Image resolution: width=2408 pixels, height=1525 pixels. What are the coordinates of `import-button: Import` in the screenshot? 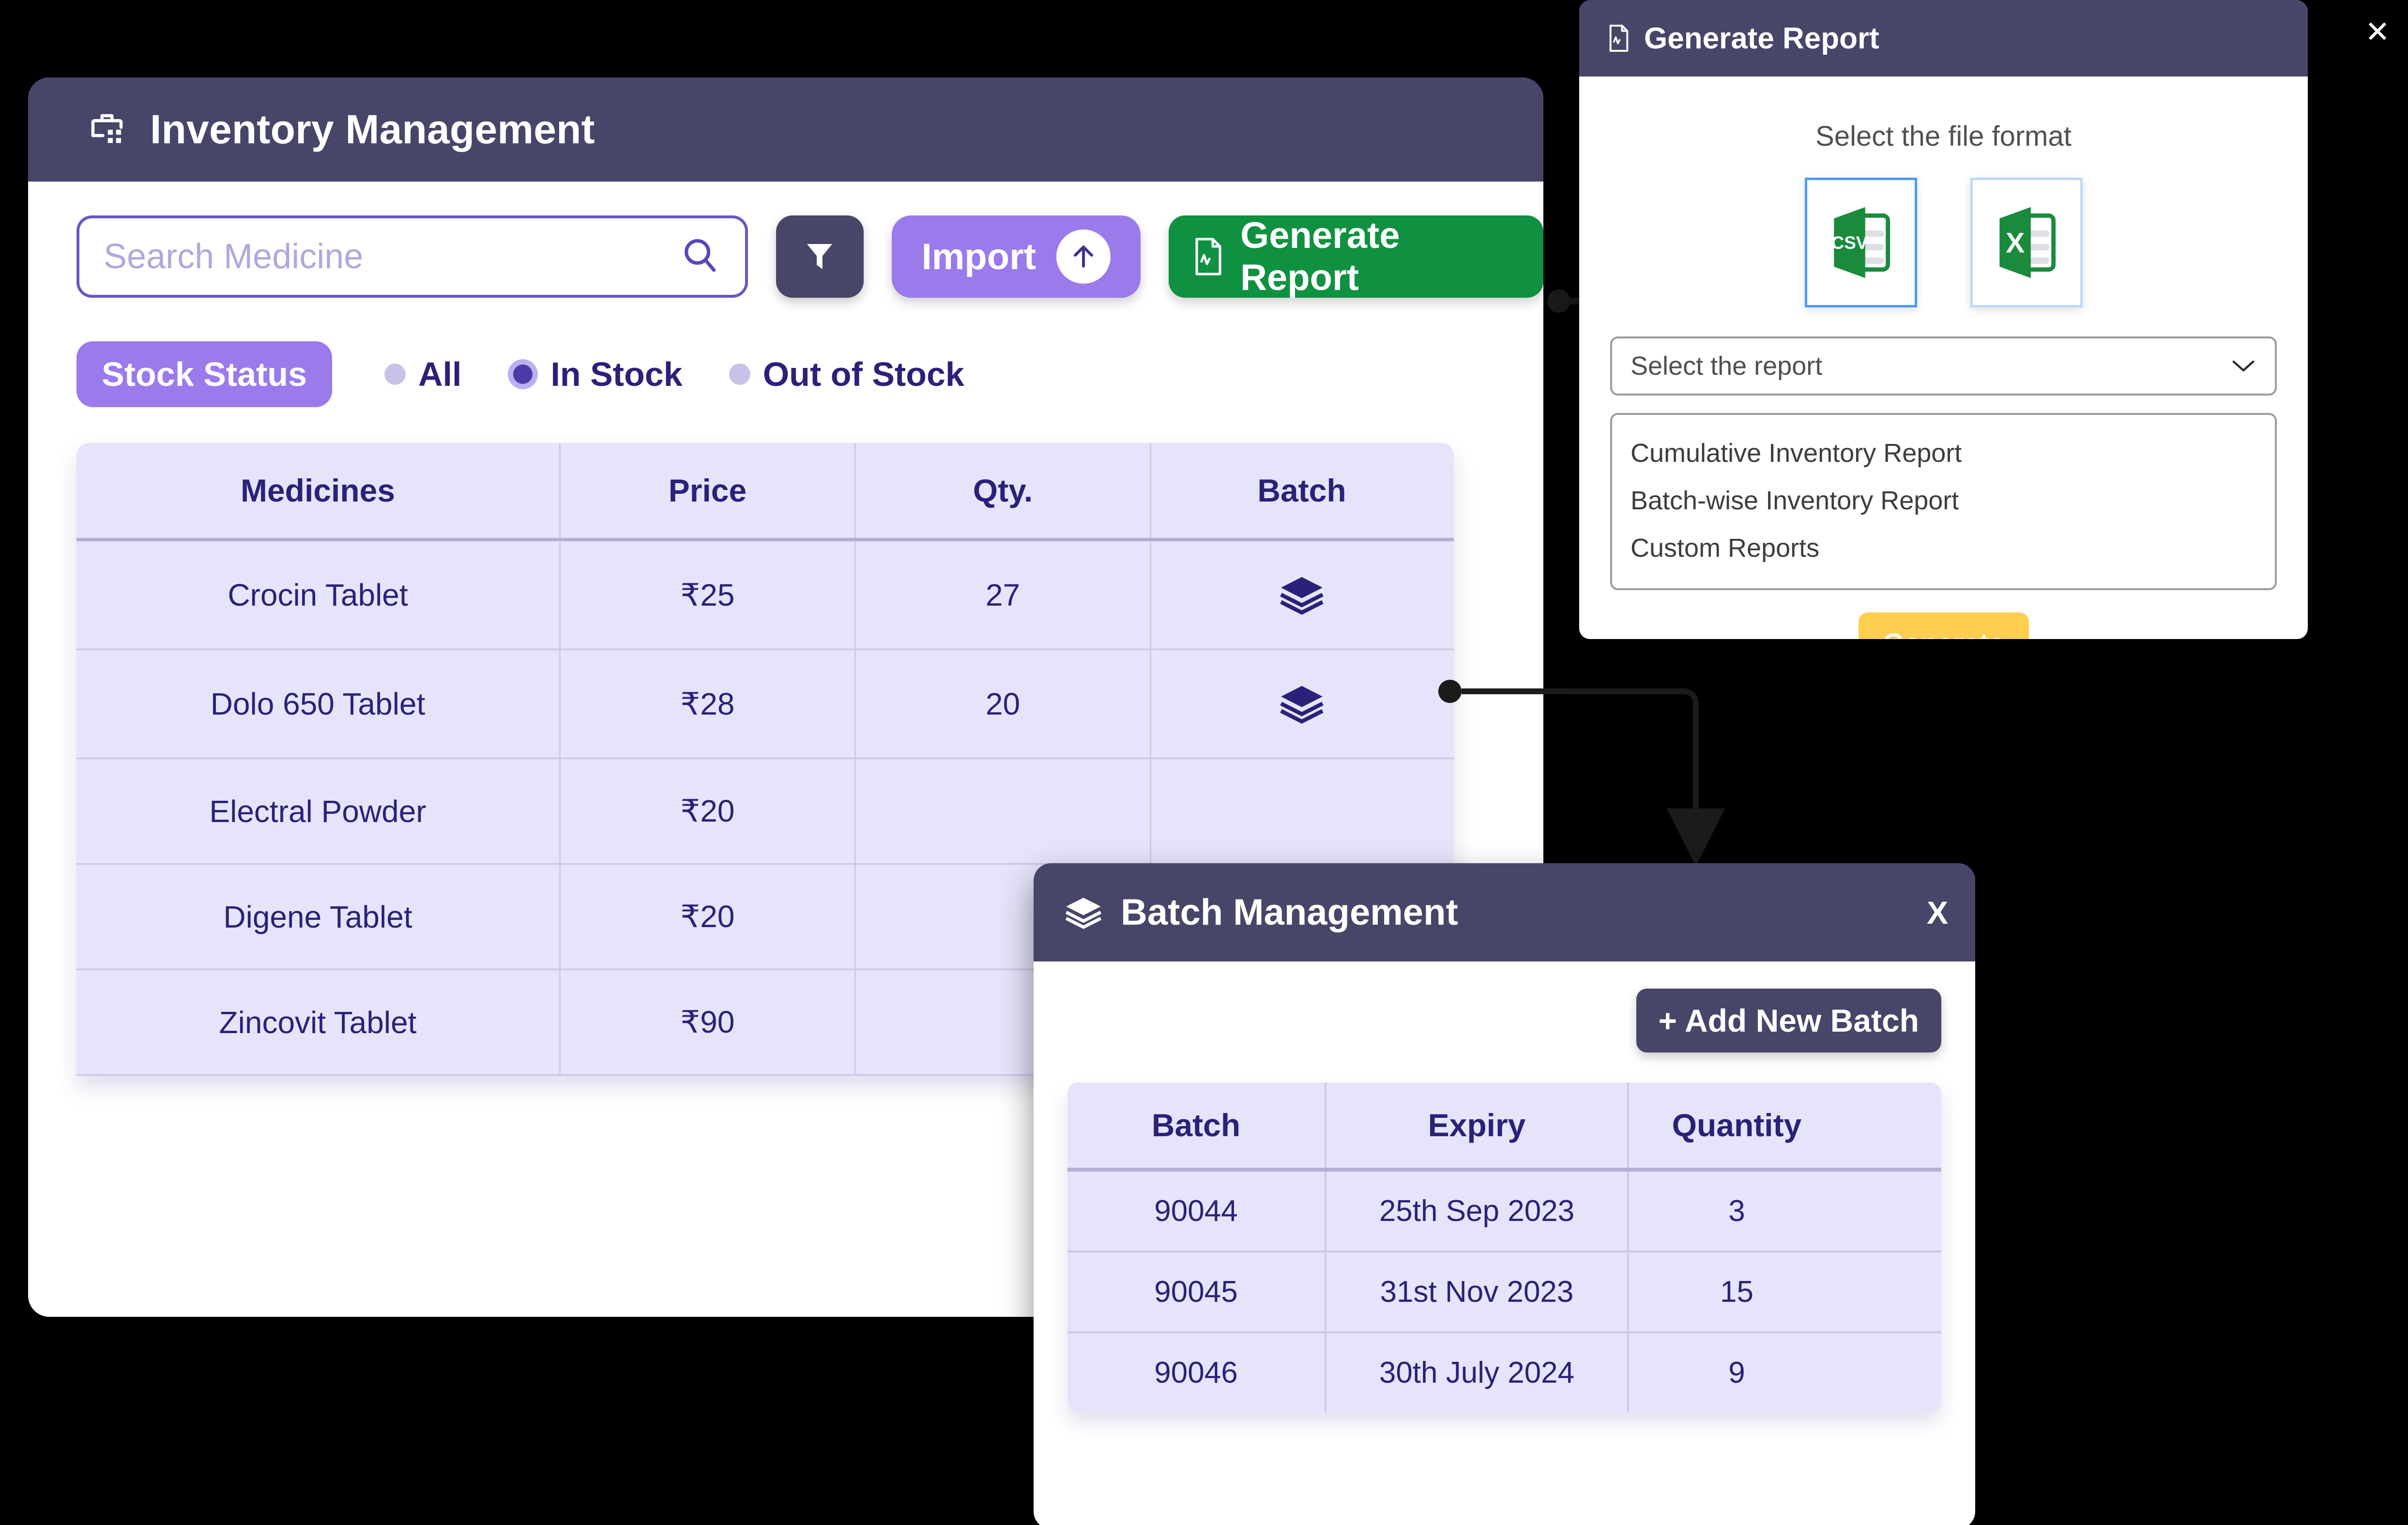 It's located at (1016, 256).